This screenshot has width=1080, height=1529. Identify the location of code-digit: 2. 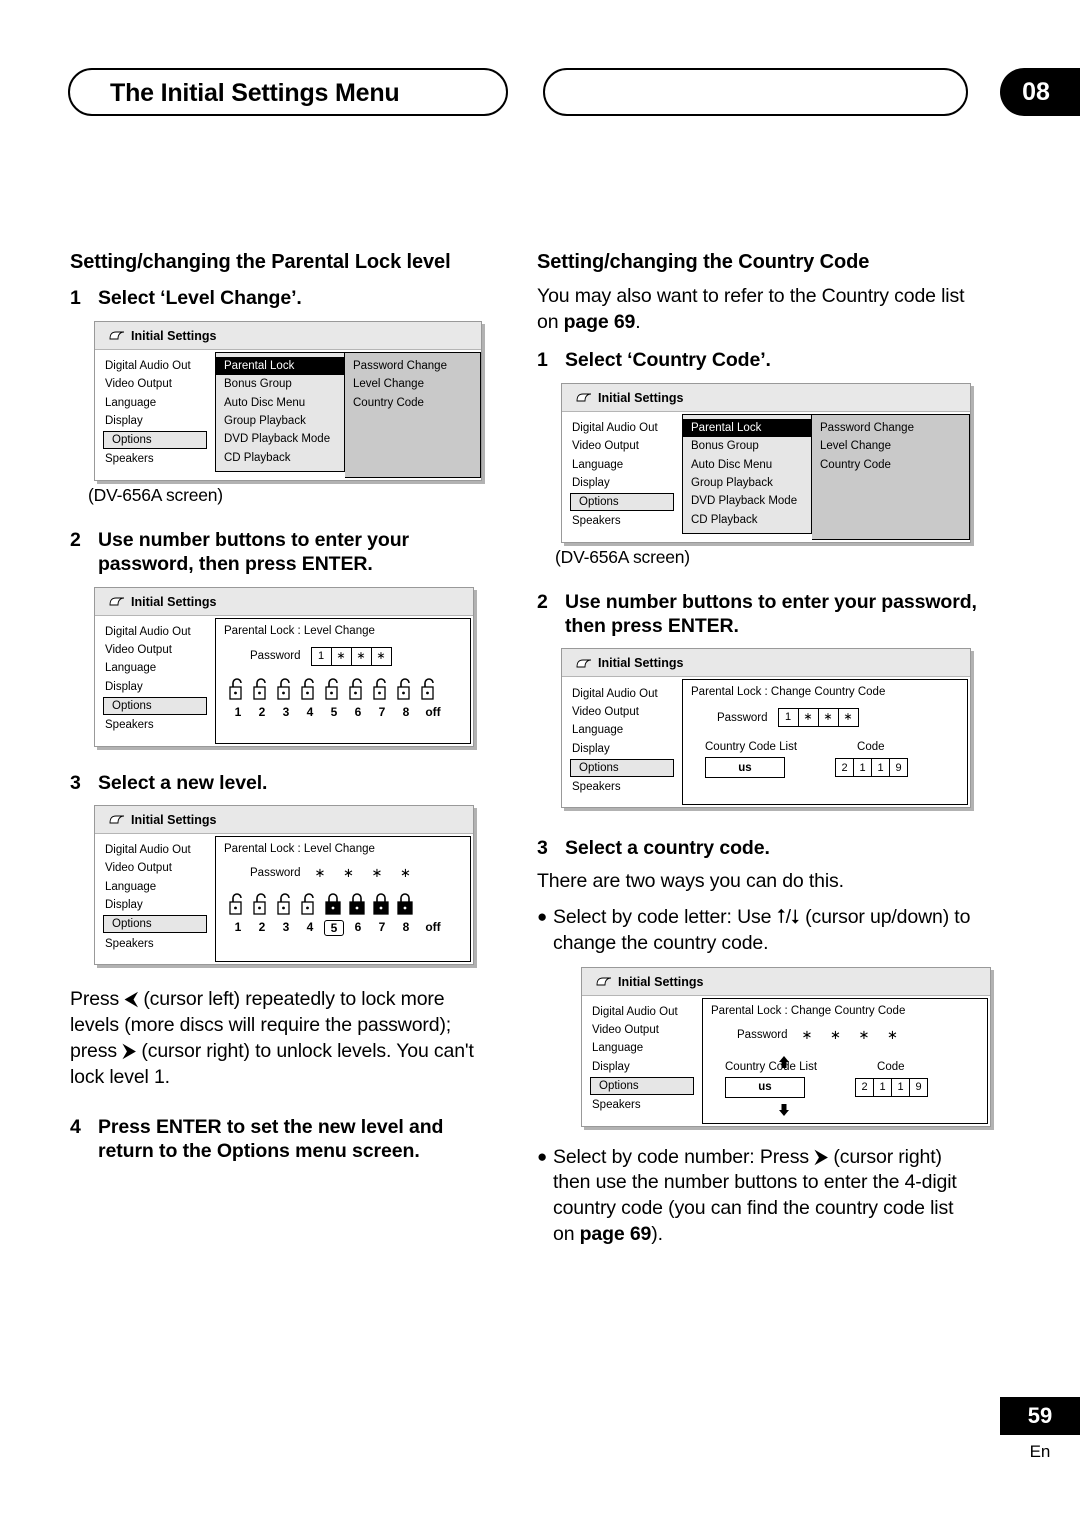
(865, 1087).